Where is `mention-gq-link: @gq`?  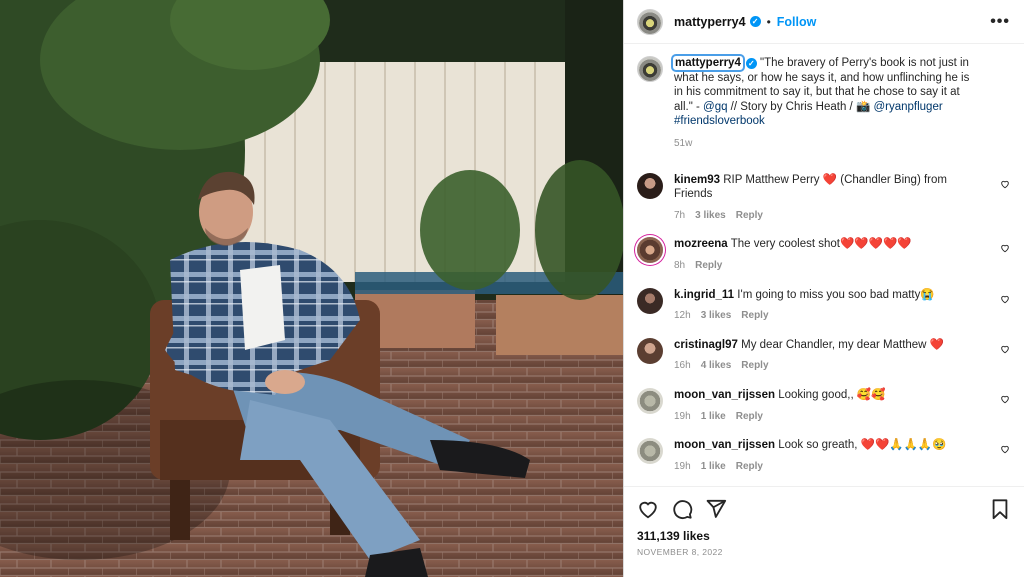
mention-gq-link: @gq is located at coordinates (715, 107).